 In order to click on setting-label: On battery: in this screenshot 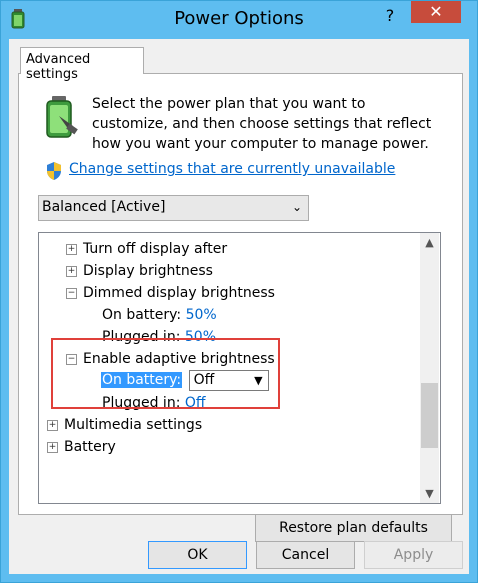, I will do `click(142, 315)`.